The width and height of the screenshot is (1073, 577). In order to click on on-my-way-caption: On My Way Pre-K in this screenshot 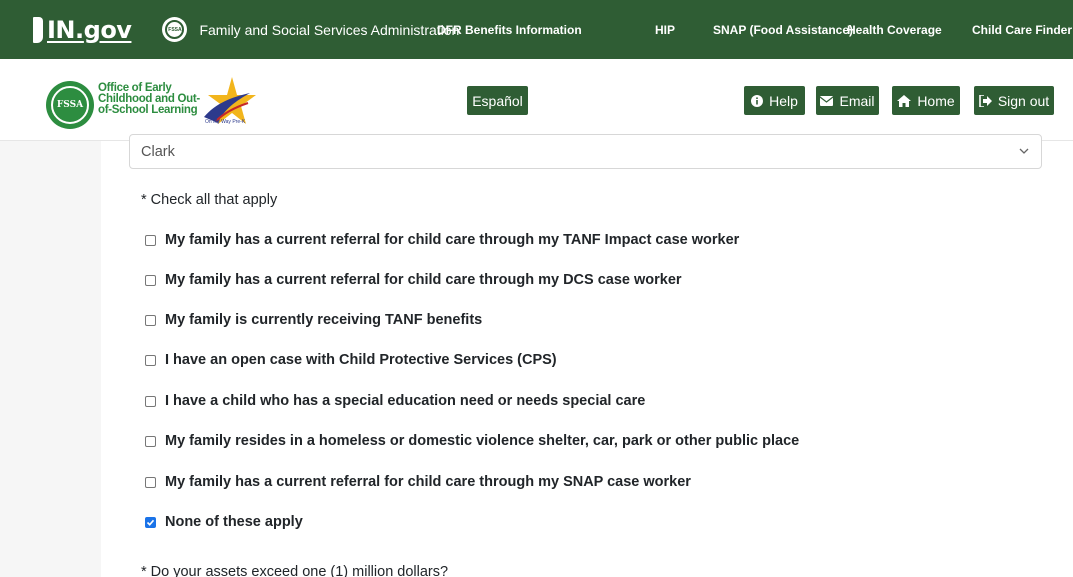, I will do `click(225, 122)`.